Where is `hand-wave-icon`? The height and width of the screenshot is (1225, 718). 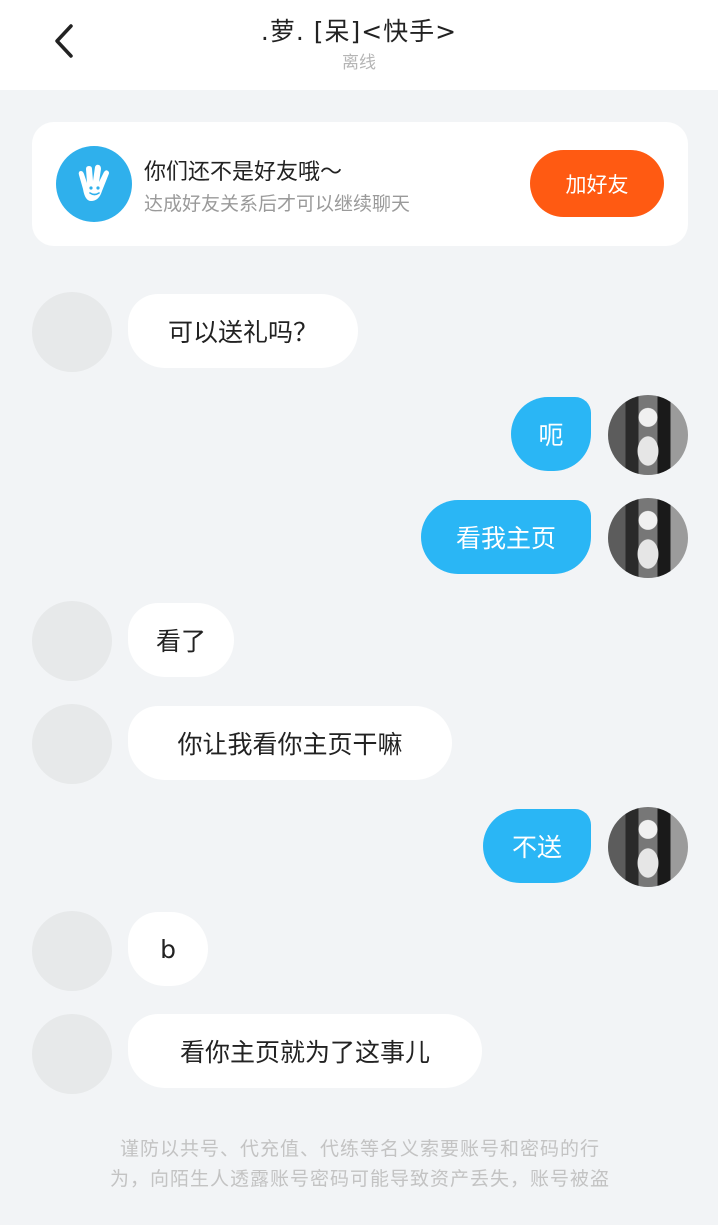 hand-wave-icon is located at coordinates (94, 184).